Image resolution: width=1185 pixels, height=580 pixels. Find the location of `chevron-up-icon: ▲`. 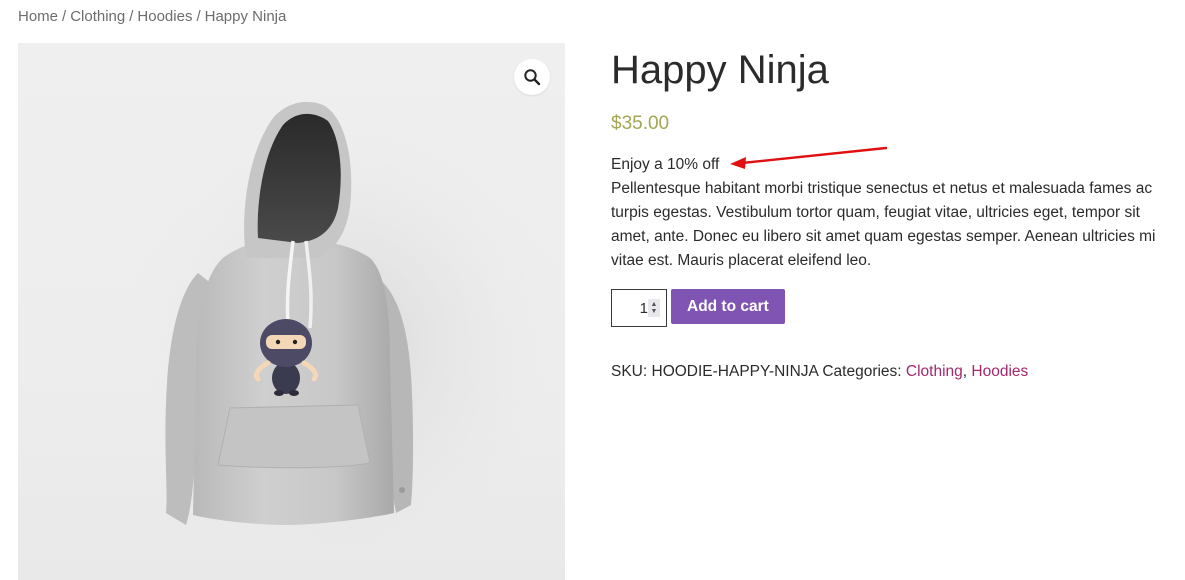

chevron-up-icon: ▲ is located at coordinates (654, 304).